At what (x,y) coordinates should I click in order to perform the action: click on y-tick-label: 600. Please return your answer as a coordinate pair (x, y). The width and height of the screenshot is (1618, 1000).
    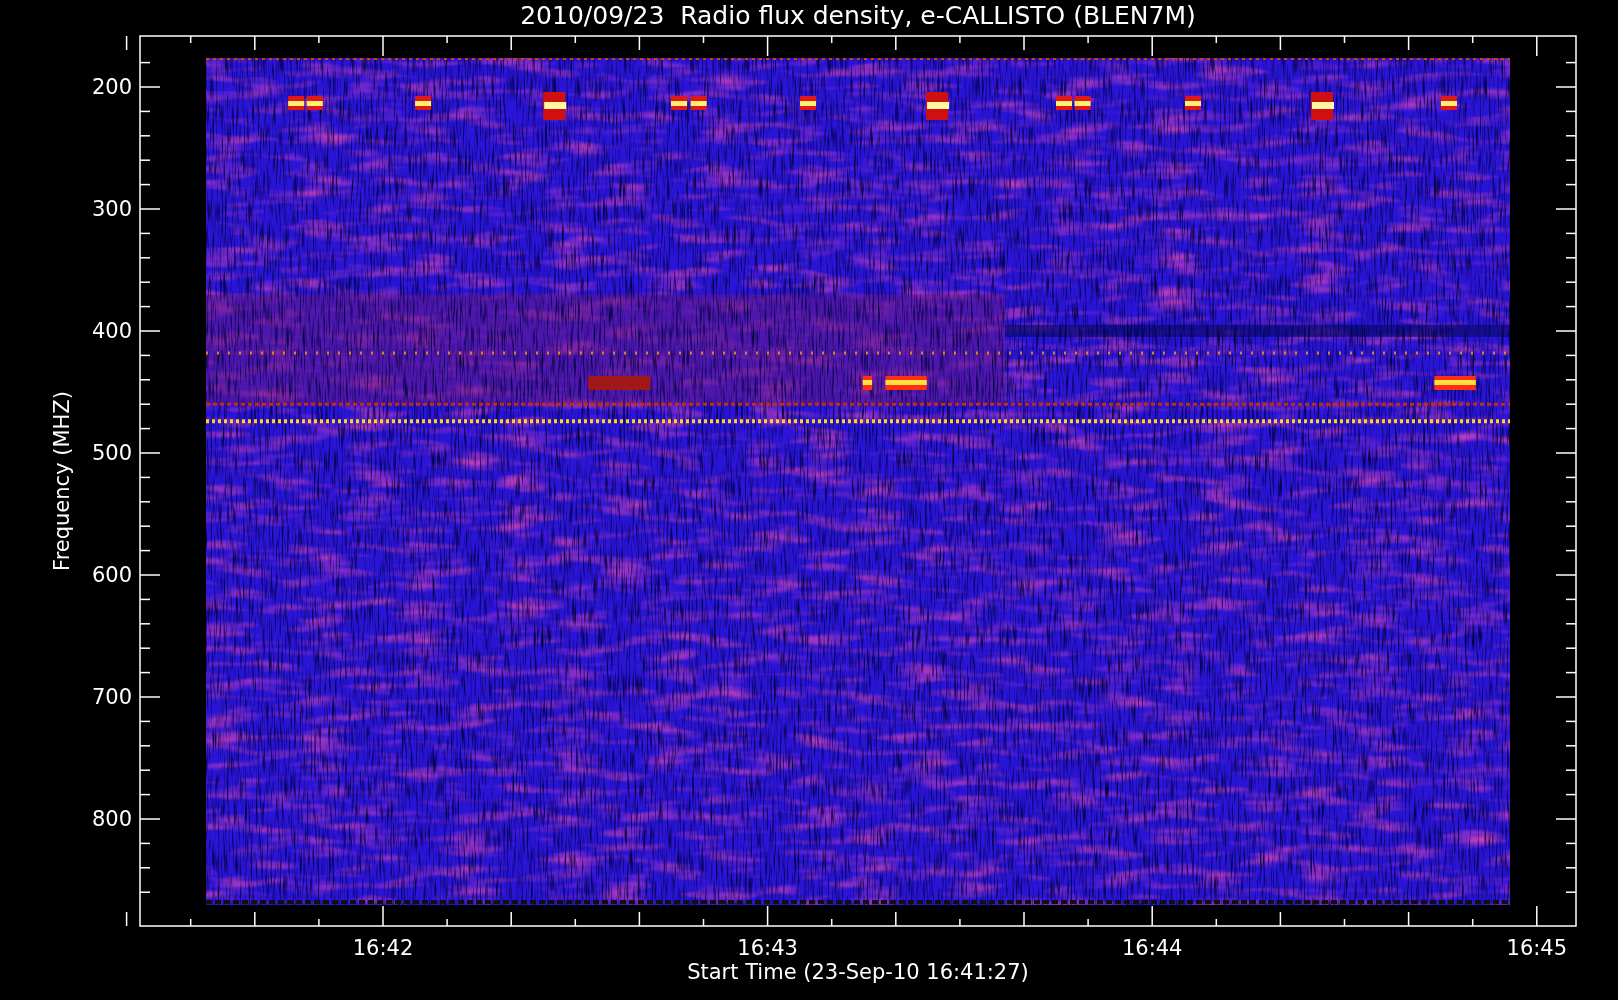
    Looking at the image, I should click on (111, 575).